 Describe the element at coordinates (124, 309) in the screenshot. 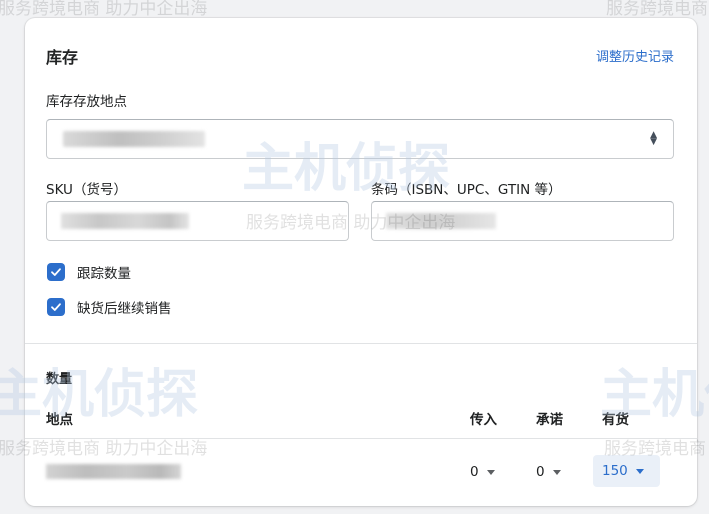

I see `continue-selling-label: 缺货后继续销售` at that location.